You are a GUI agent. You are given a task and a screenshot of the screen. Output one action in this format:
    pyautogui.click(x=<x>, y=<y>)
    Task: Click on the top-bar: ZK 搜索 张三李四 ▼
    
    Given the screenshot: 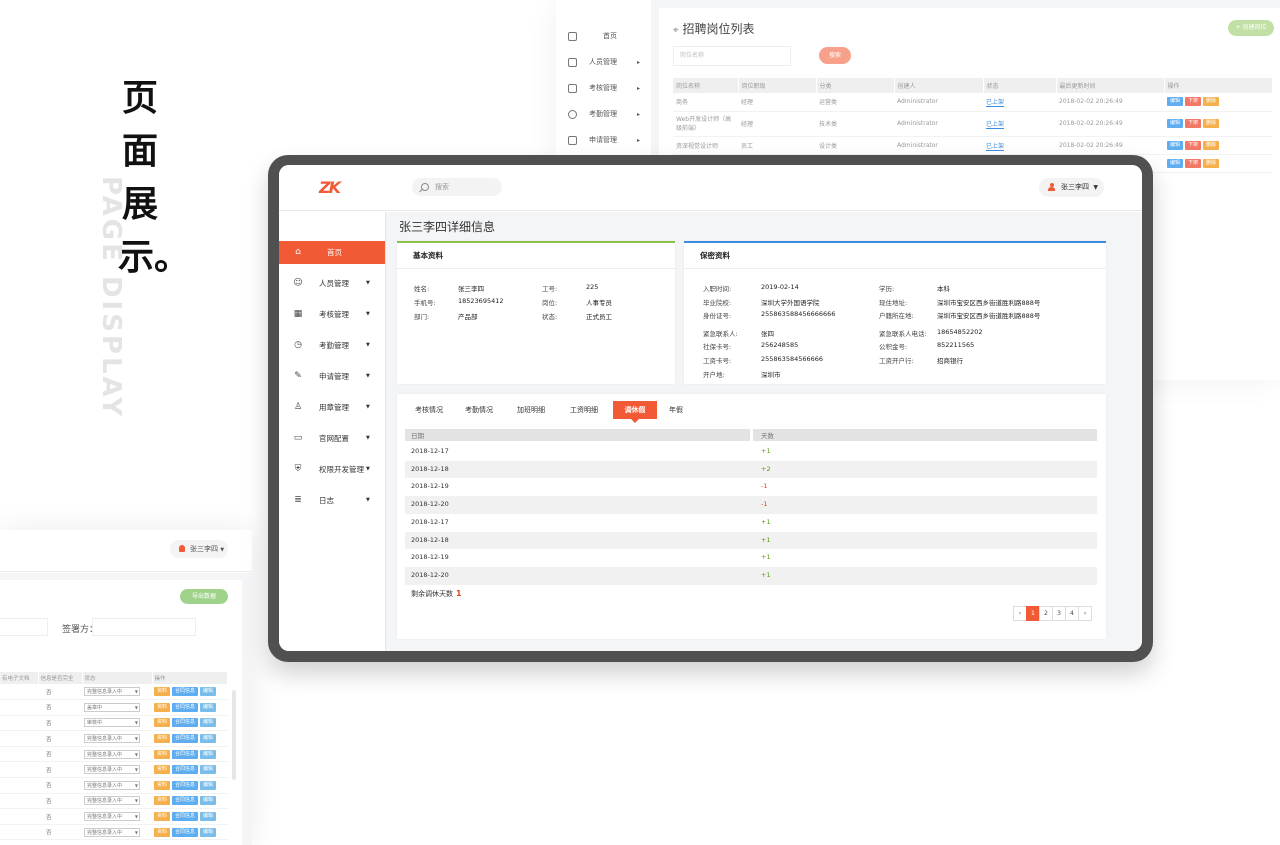 What is the action you would take?
    pyautogui.click(x=710, y=188)
    